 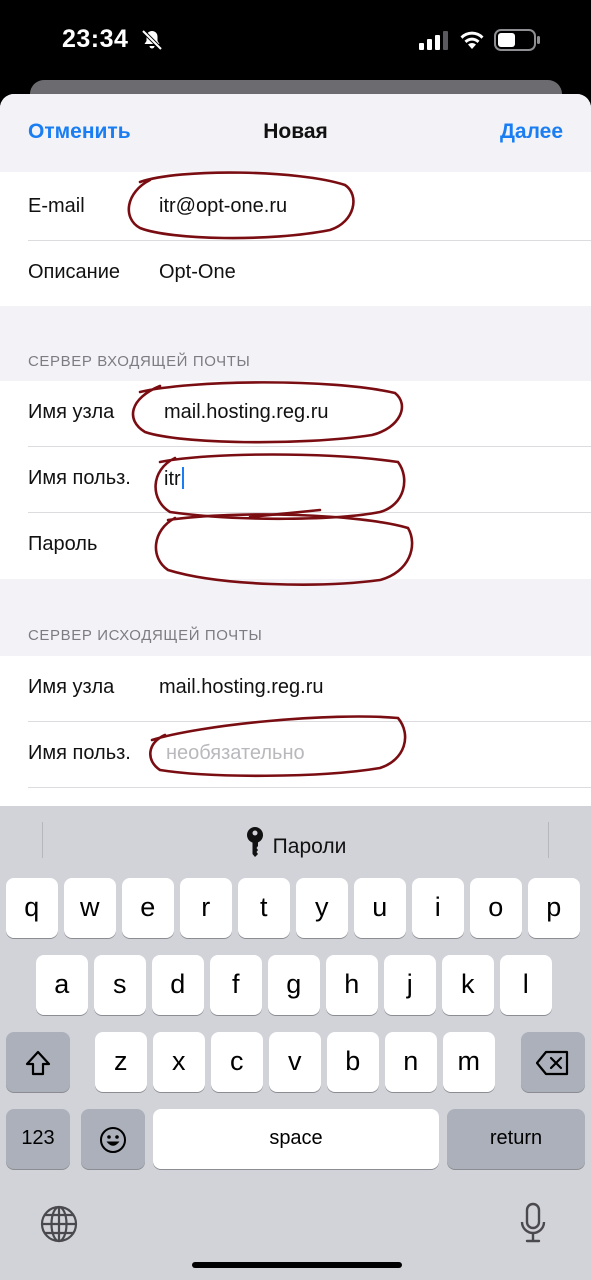 I want to click on key-u: u, so click(x=380, y=908).